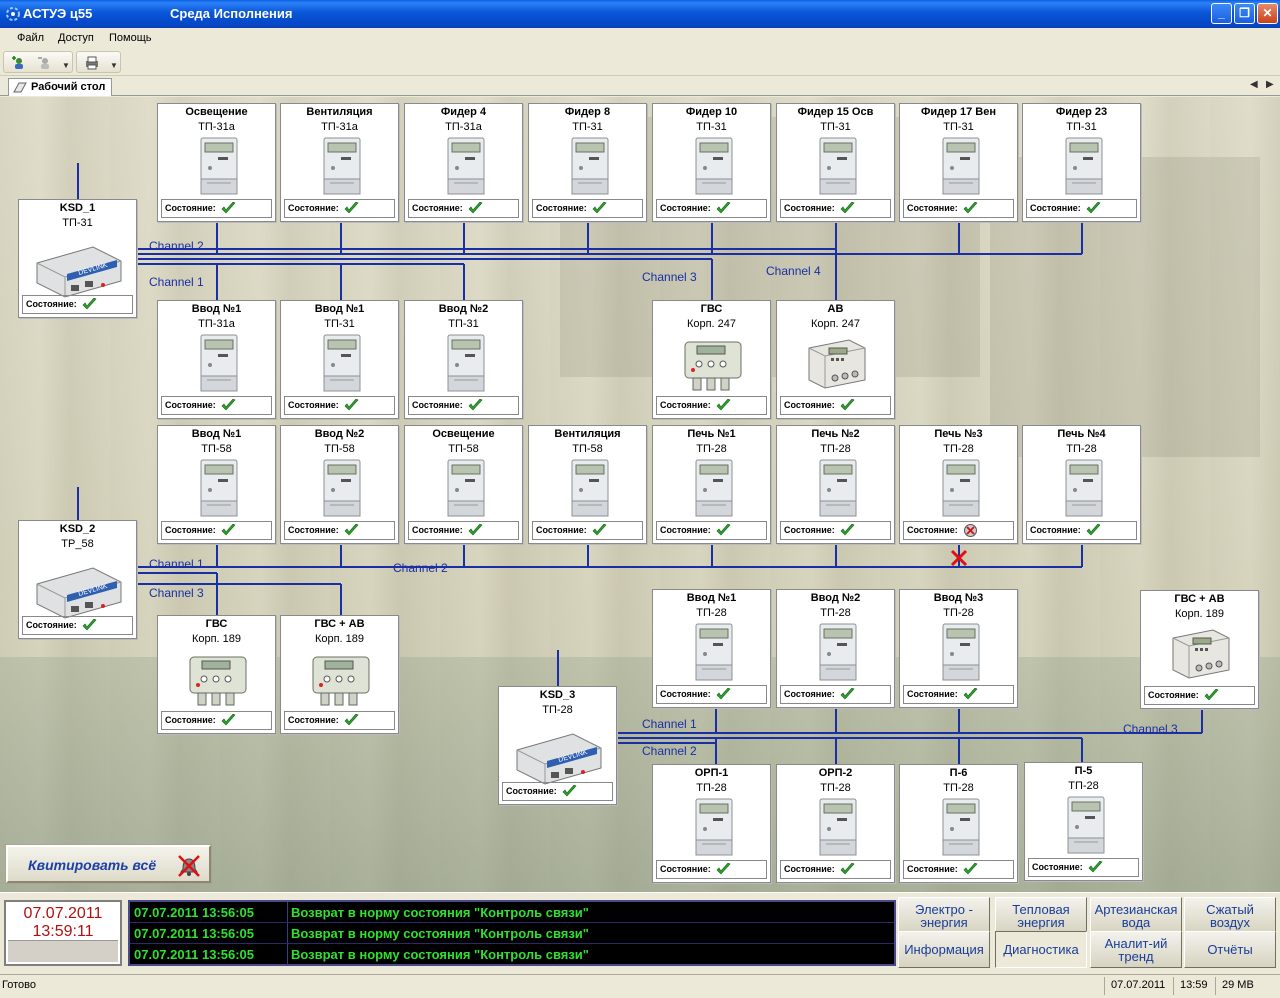  Describe the element at coordinates (339, 359) in the screenshot. I see `meter-card: Ввод №1 ТП-31 Состояние:` at that location.